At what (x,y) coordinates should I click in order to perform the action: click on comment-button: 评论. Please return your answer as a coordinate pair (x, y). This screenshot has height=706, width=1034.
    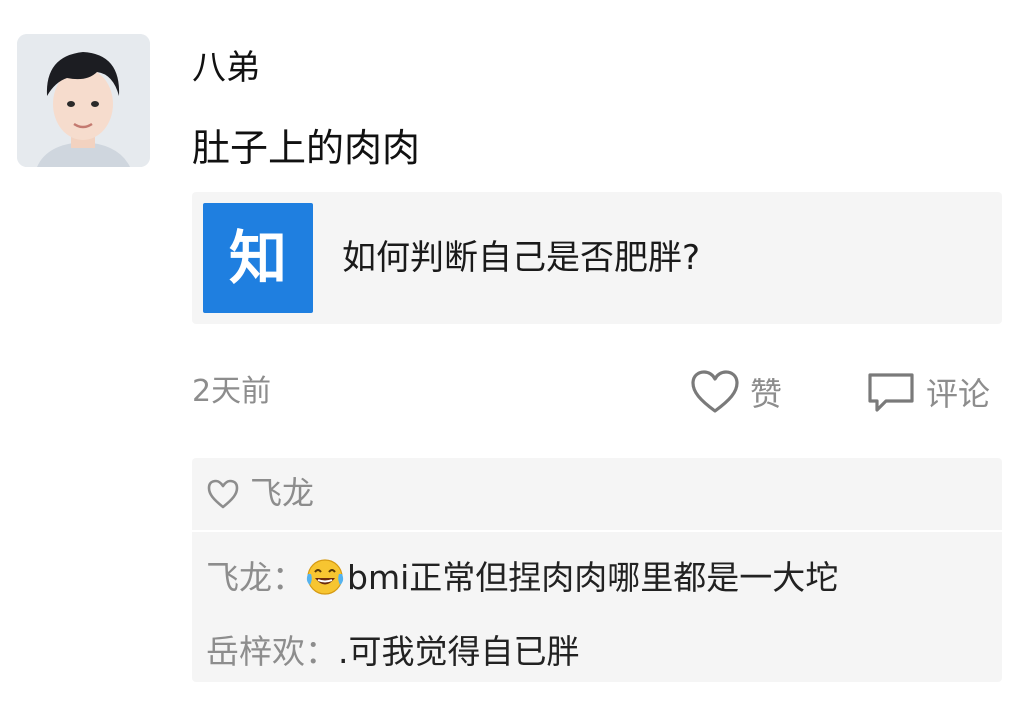
    Looking at the image, I should click on (928, 392).